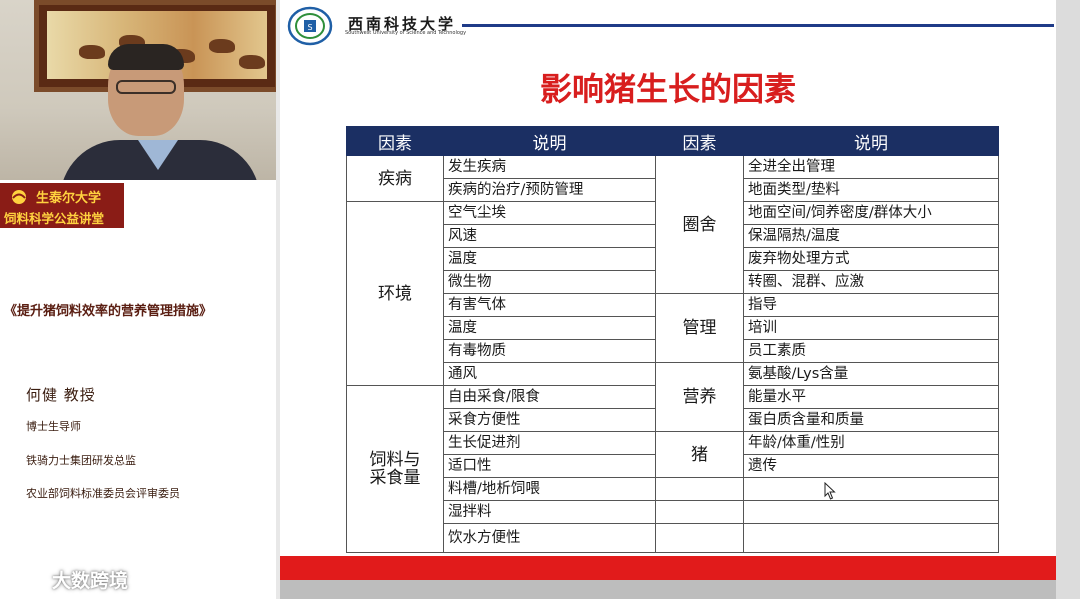 This screenshot has width=1080, height=599. What do you see at coordinates (81, 460) in the screenshot?
I see `speaker-credential: 铁骑力士集团研发总监` at bounding box center [81, 460].